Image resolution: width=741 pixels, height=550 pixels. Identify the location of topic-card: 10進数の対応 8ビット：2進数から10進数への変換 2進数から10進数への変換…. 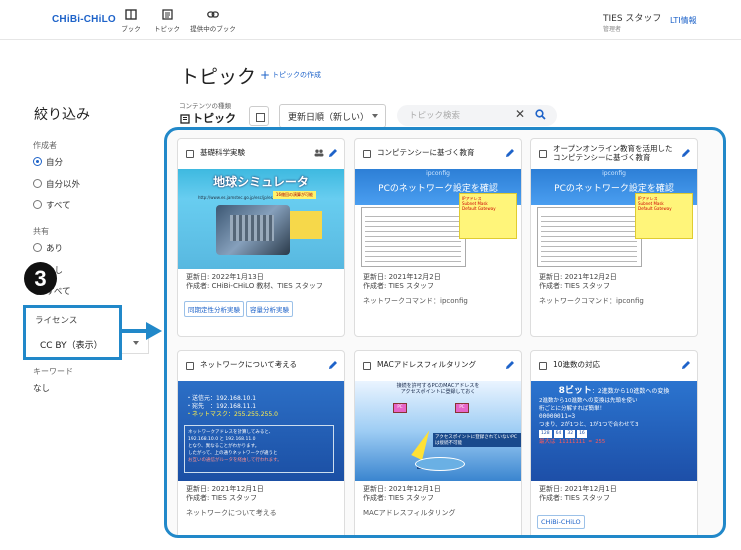
(614, 442).